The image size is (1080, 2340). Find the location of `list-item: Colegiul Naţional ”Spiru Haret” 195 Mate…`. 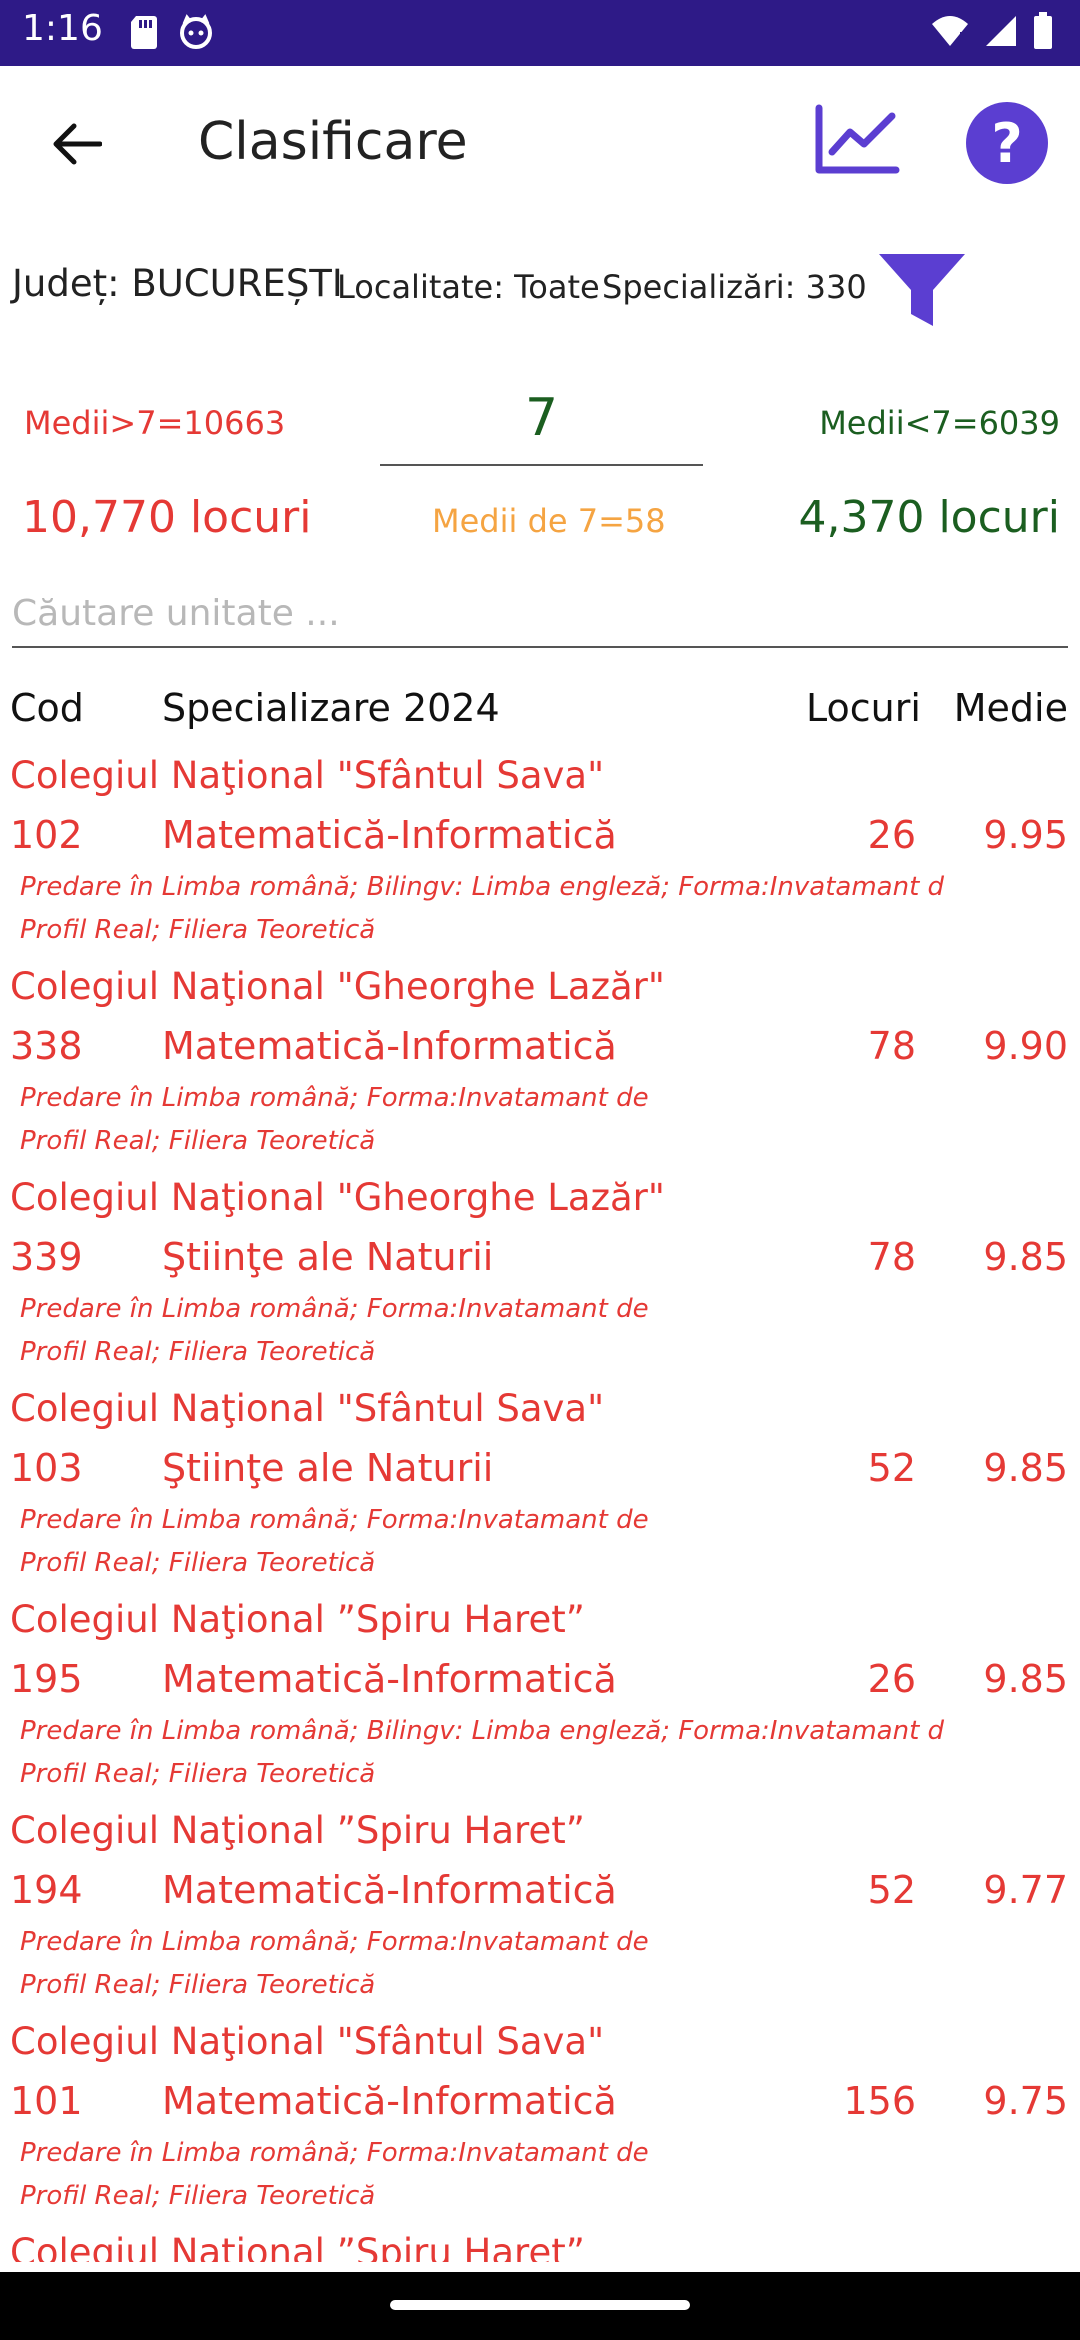

list-item: Colegiul Naţional ”Spiru Haret” 195 Mate… is located at coordinates (540, 1693).